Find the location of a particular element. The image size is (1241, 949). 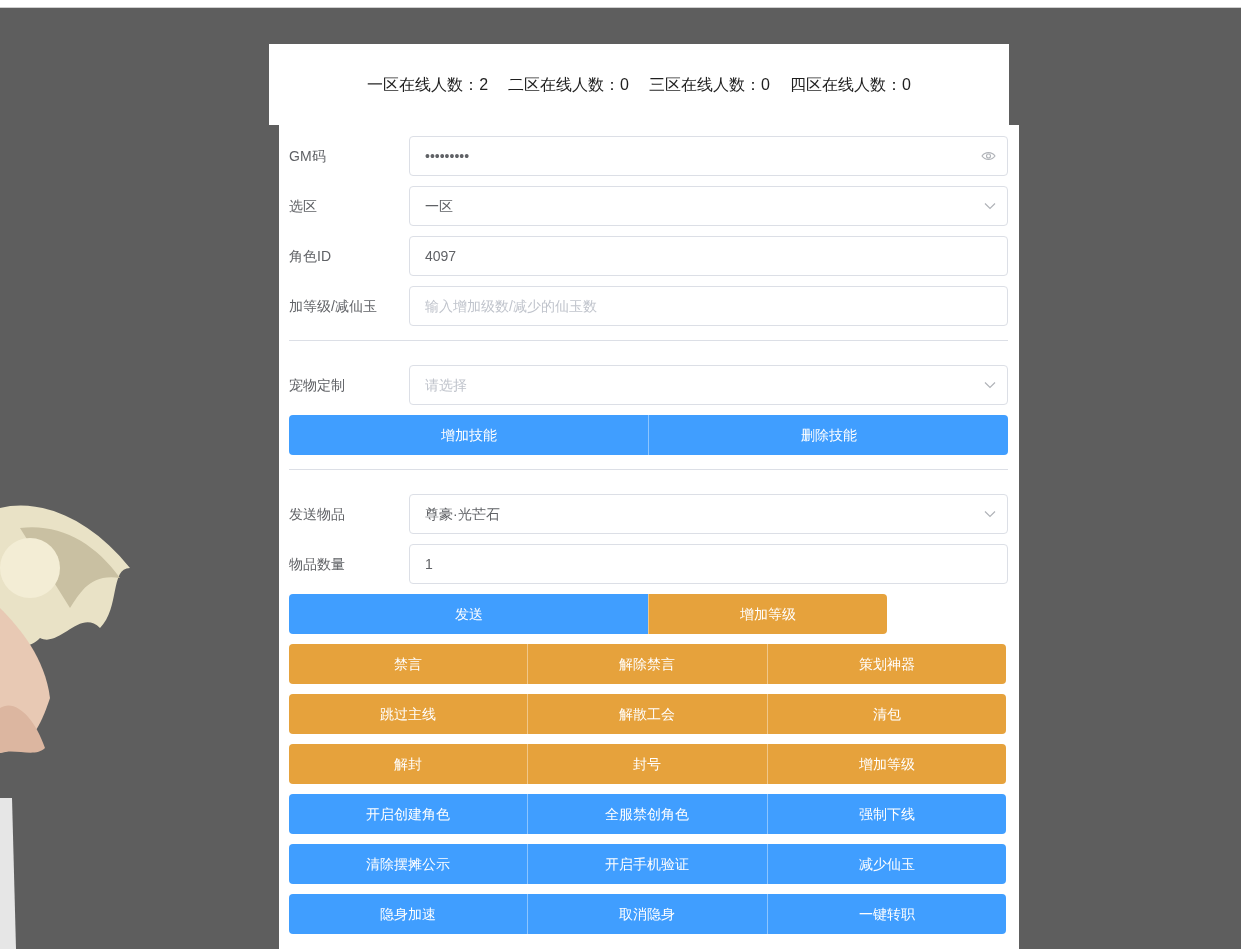

action-button: 取消隐身 is located at coordinates (647, 914).